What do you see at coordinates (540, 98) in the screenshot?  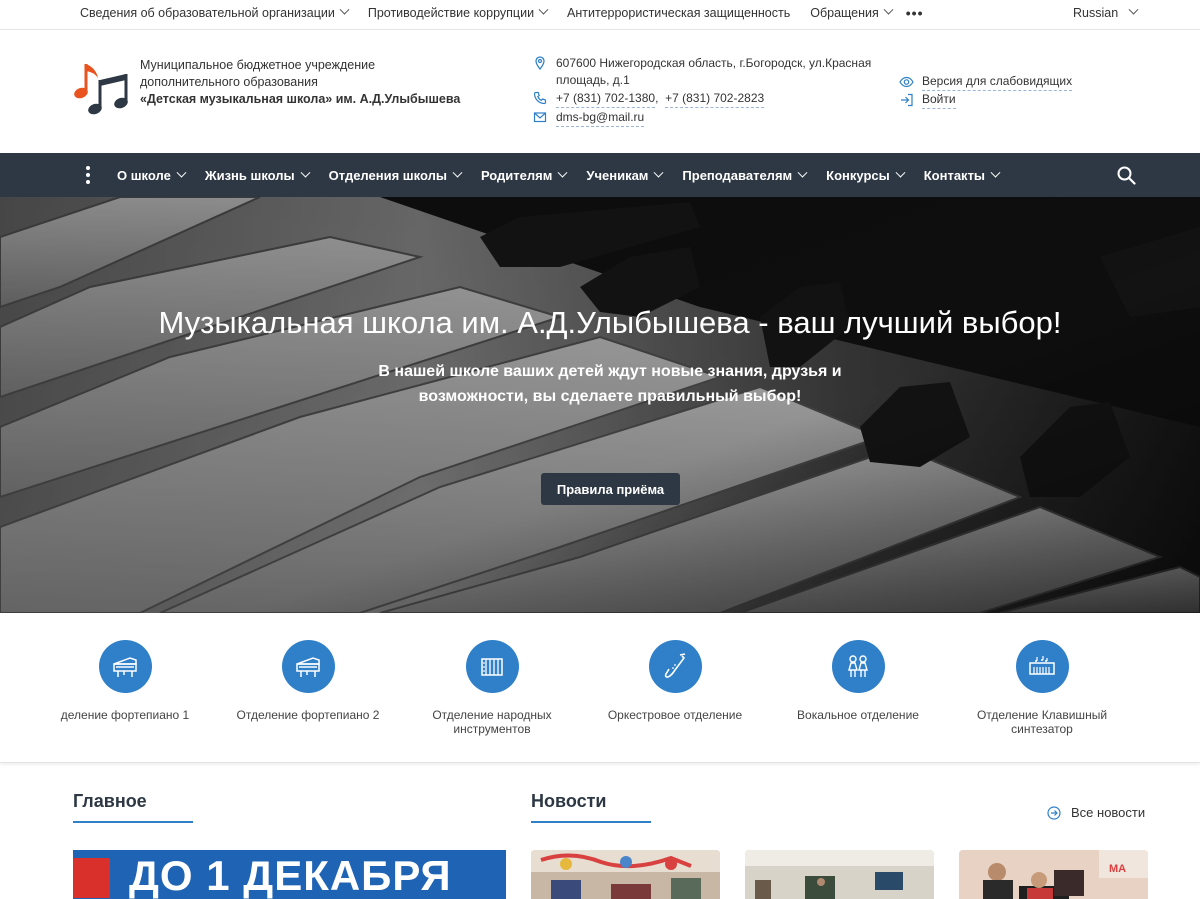 I see `phone-icon` at bounding box center [540, 98].